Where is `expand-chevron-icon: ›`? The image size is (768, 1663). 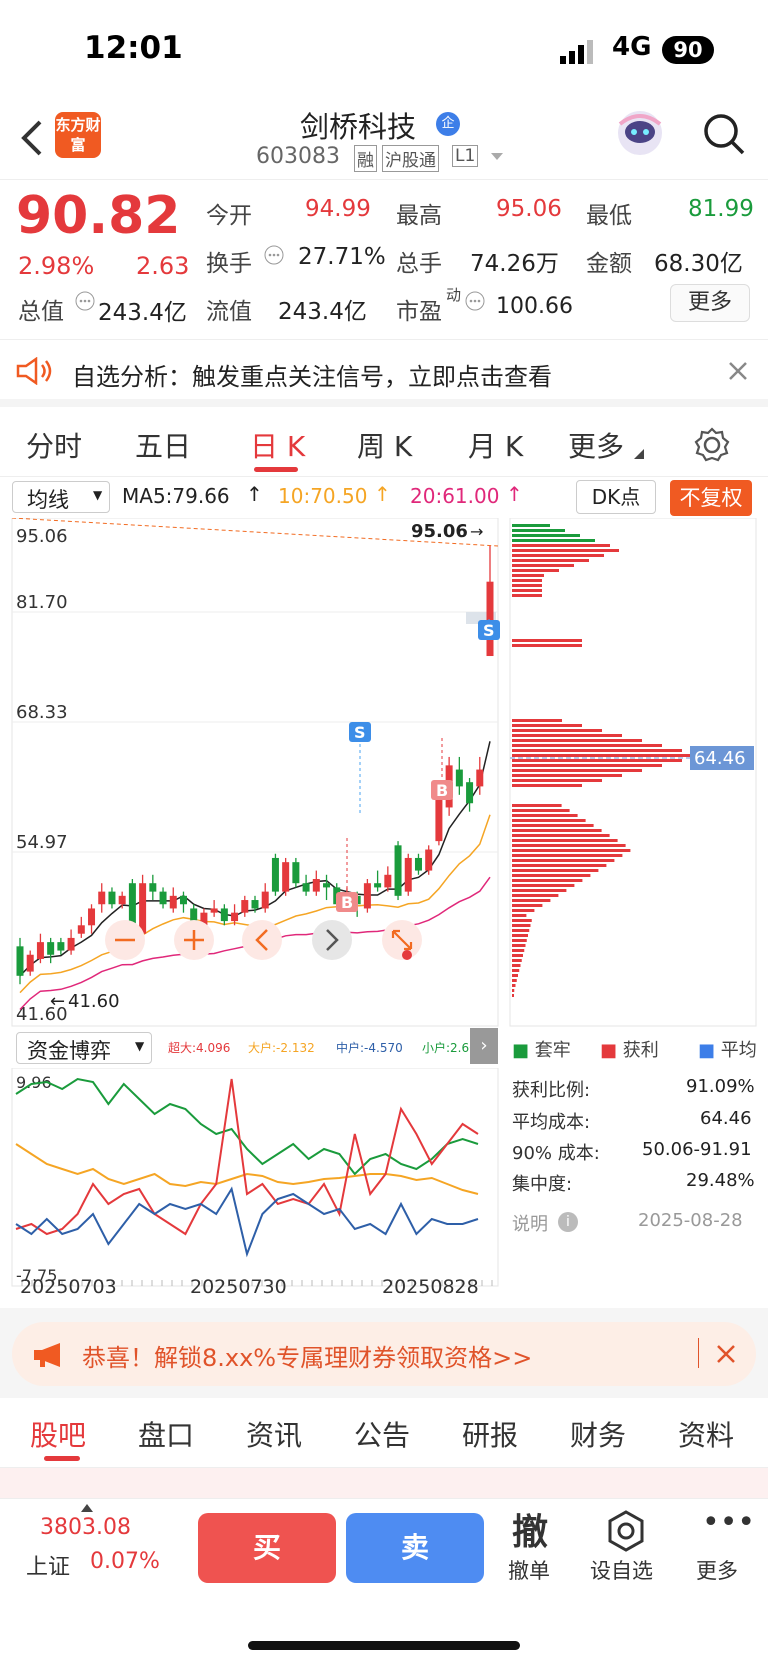
expand-chevron-icon: › is located at coordinates (484, 1046).